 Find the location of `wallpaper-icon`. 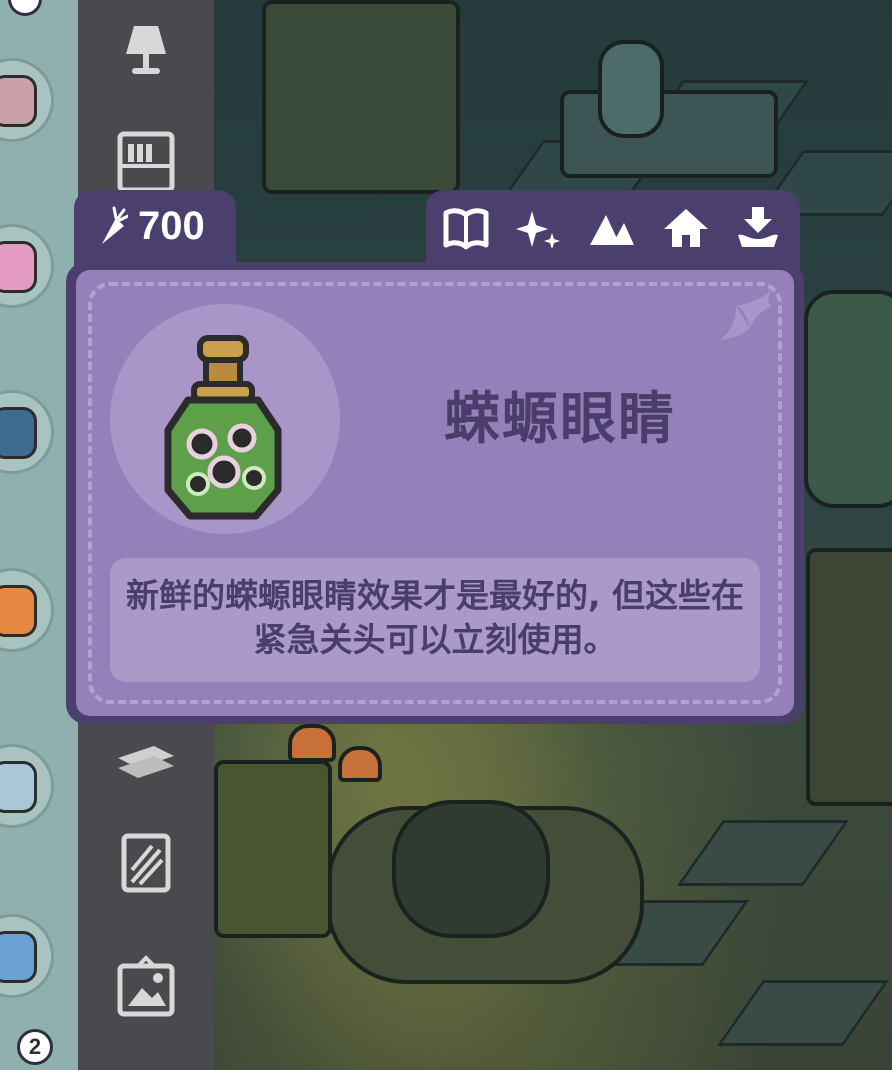

wallpaper-icon is located at coordinates (146, 862).